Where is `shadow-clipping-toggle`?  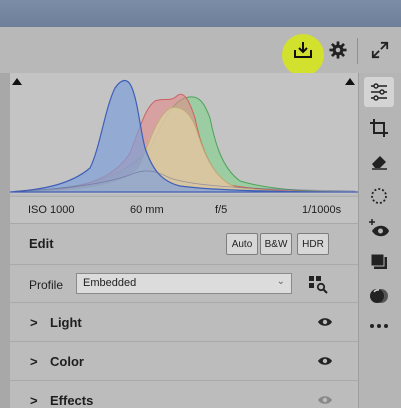
shadow-clipping-toggle is located at coordinates (17, 81).